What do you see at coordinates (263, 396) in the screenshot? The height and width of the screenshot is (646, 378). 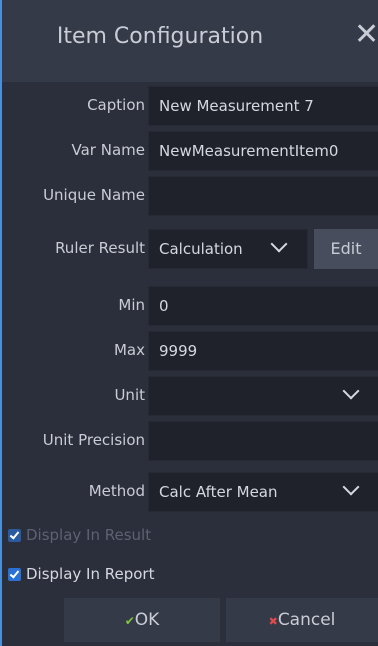 I see `unit-select` at bounding box center [263, 396].